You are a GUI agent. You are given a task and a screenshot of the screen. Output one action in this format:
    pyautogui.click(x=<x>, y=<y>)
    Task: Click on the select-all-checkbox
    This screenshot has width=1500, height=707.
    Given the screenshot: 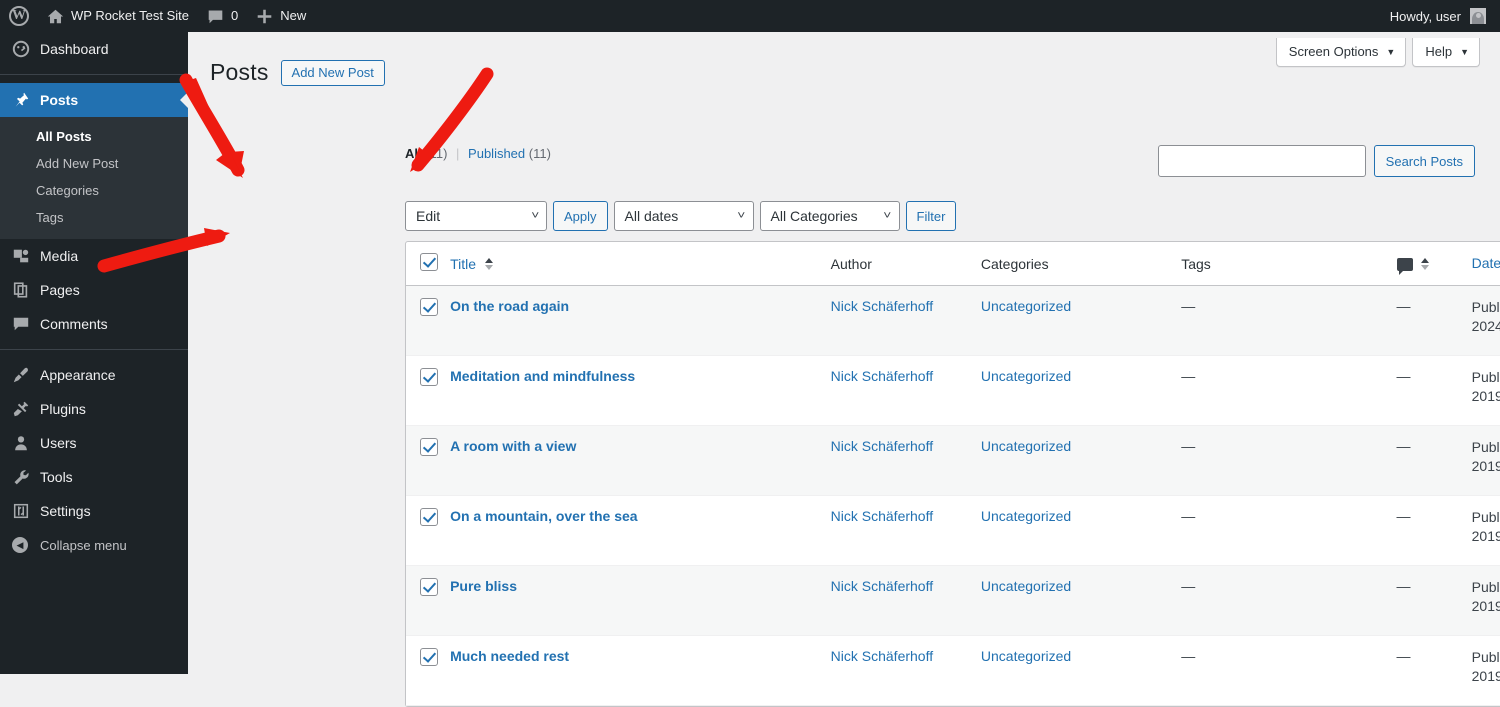 What is the action you would take?
    pyautogui.click(x=429, y=262)
    